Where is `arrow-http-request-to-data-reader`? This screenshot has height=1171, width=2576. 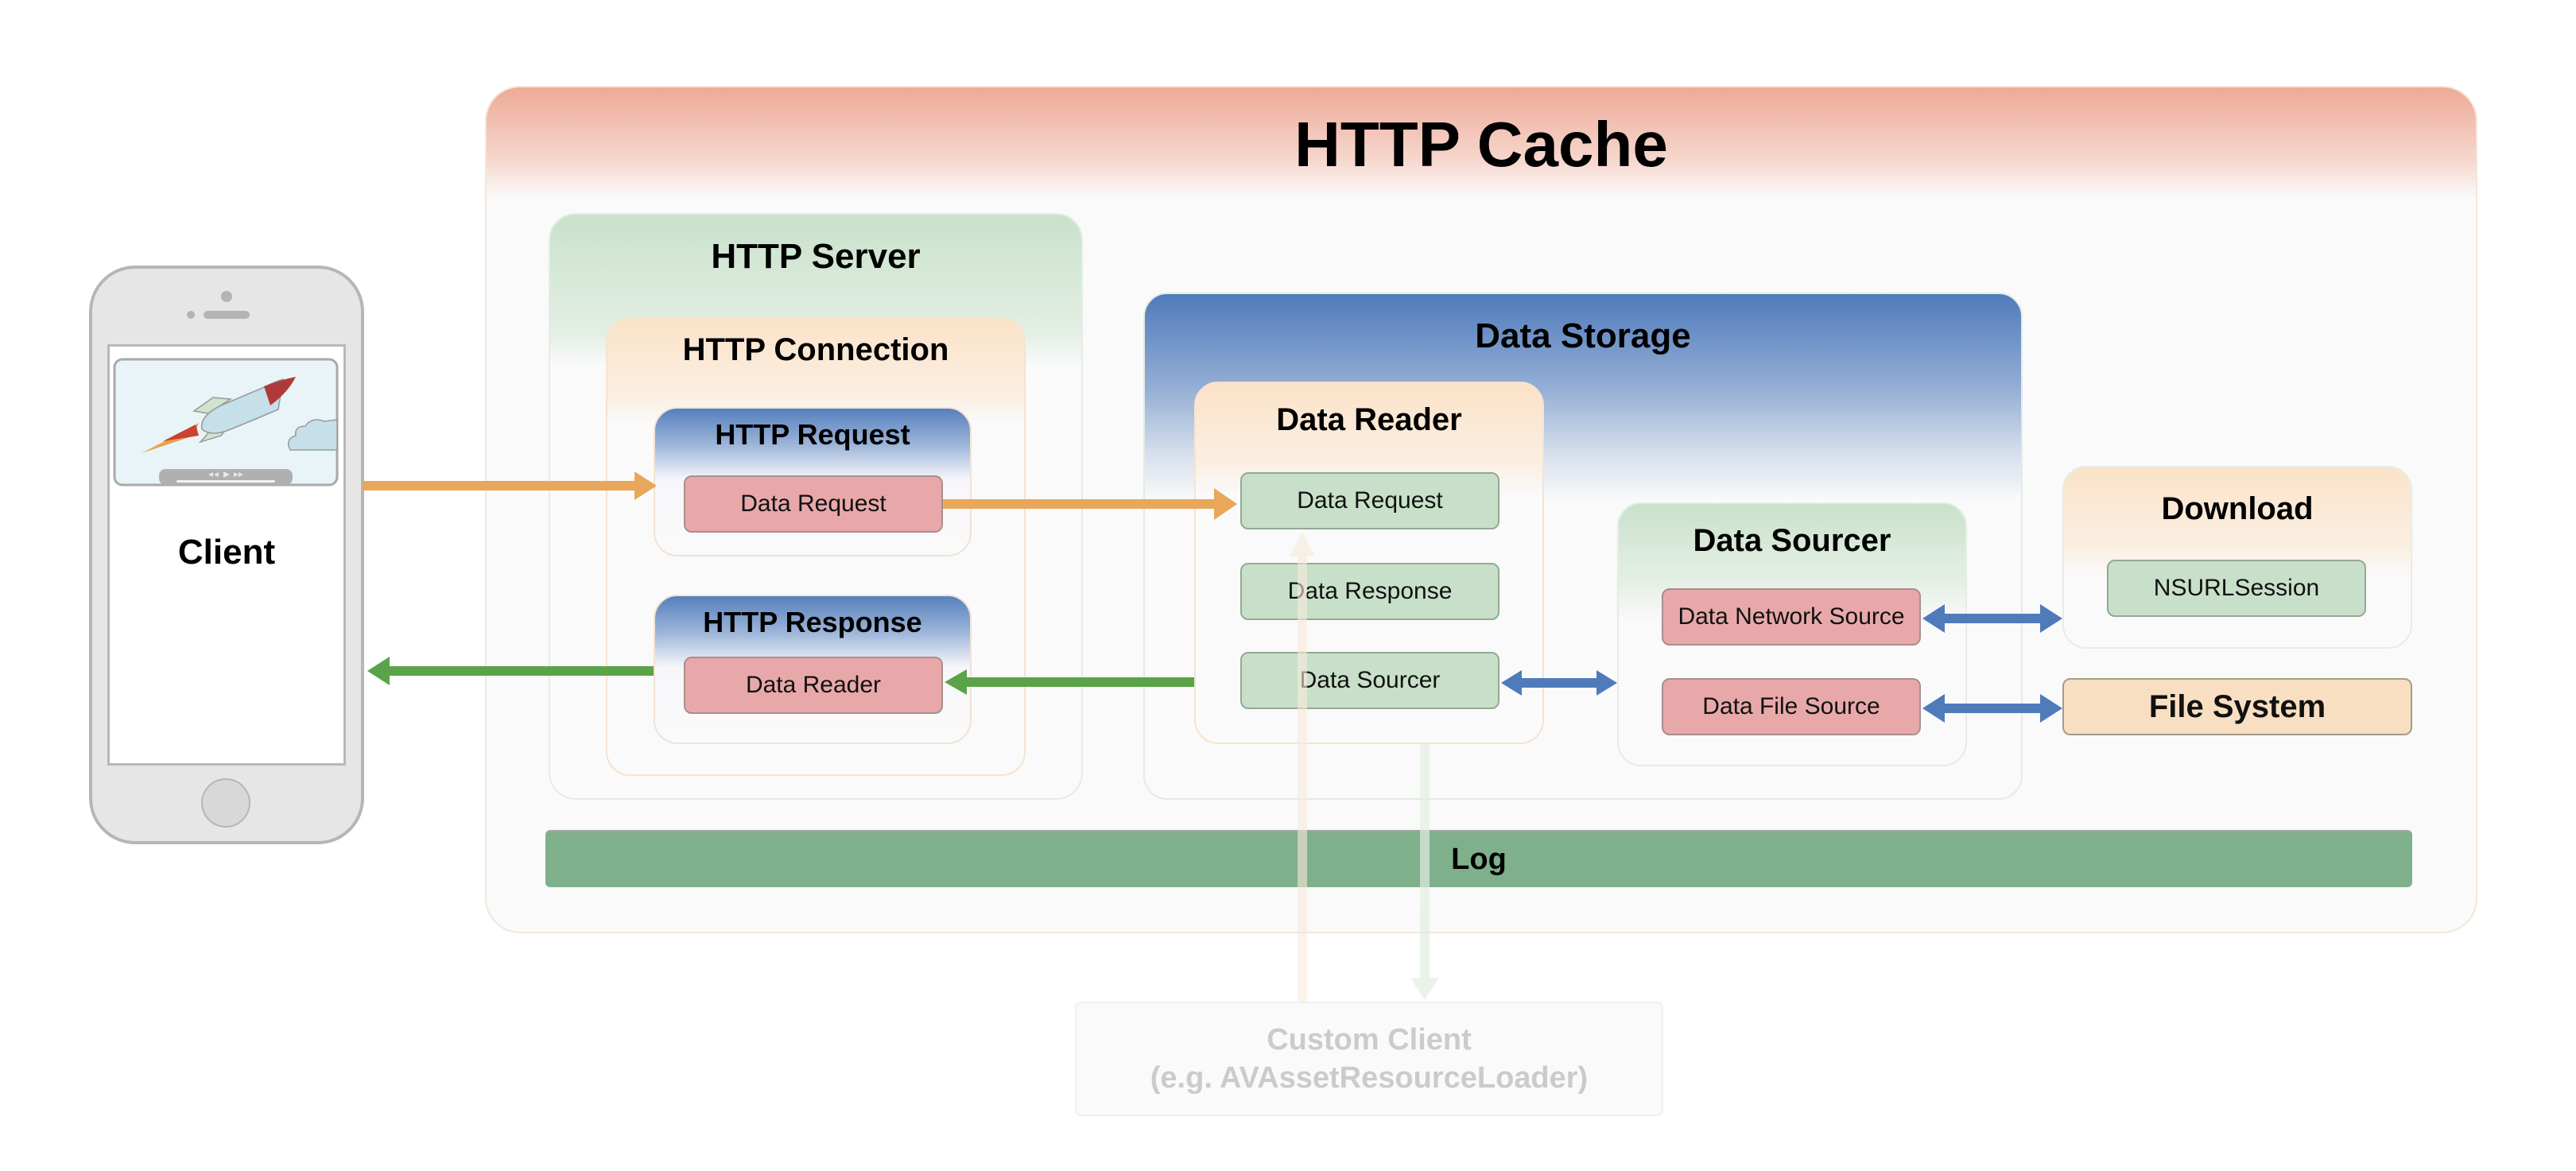
arrow-http-request-to-data-reader is located at coordinates (1090, 504).